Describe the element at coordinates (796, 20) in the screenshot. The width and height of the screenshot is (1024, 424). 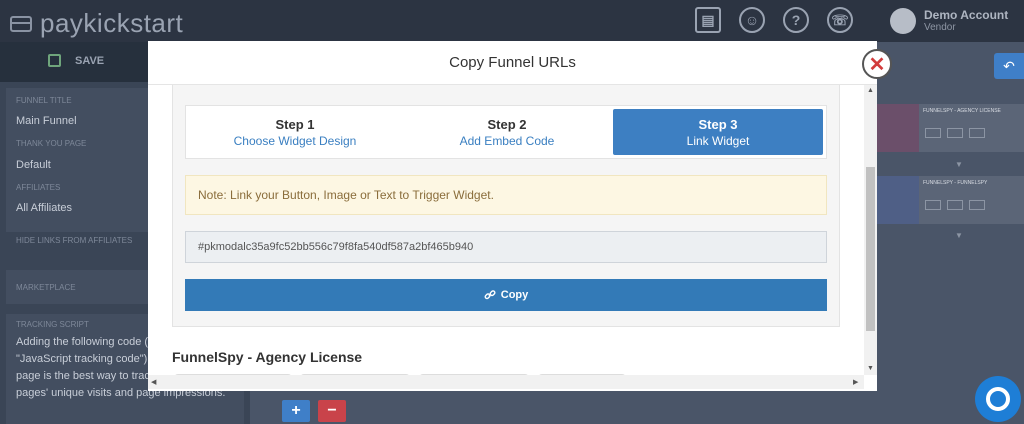
I see `question-icon: ?` at that location.